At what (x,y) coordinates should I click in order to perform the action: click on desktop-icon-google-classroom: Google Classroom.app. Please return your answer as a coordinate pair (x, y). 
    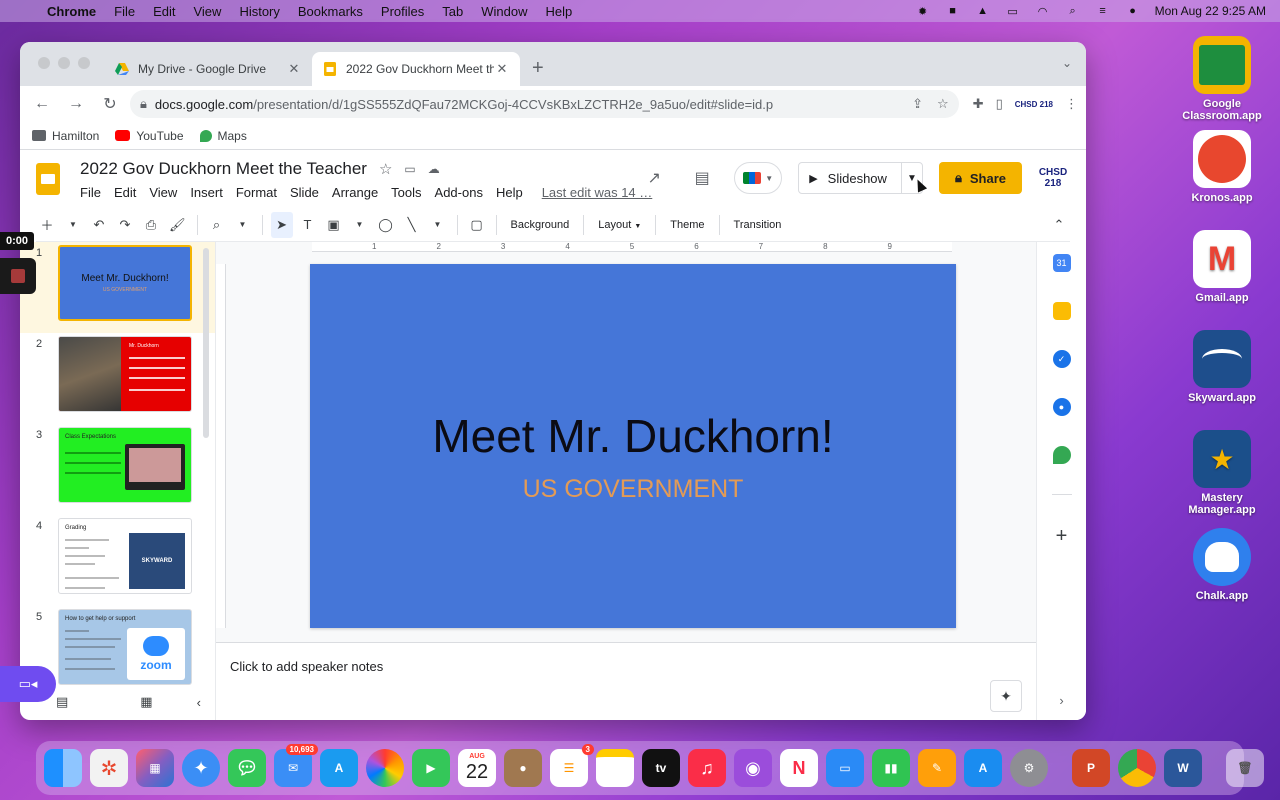
    Looking at the image, I should click on (1222, 79).